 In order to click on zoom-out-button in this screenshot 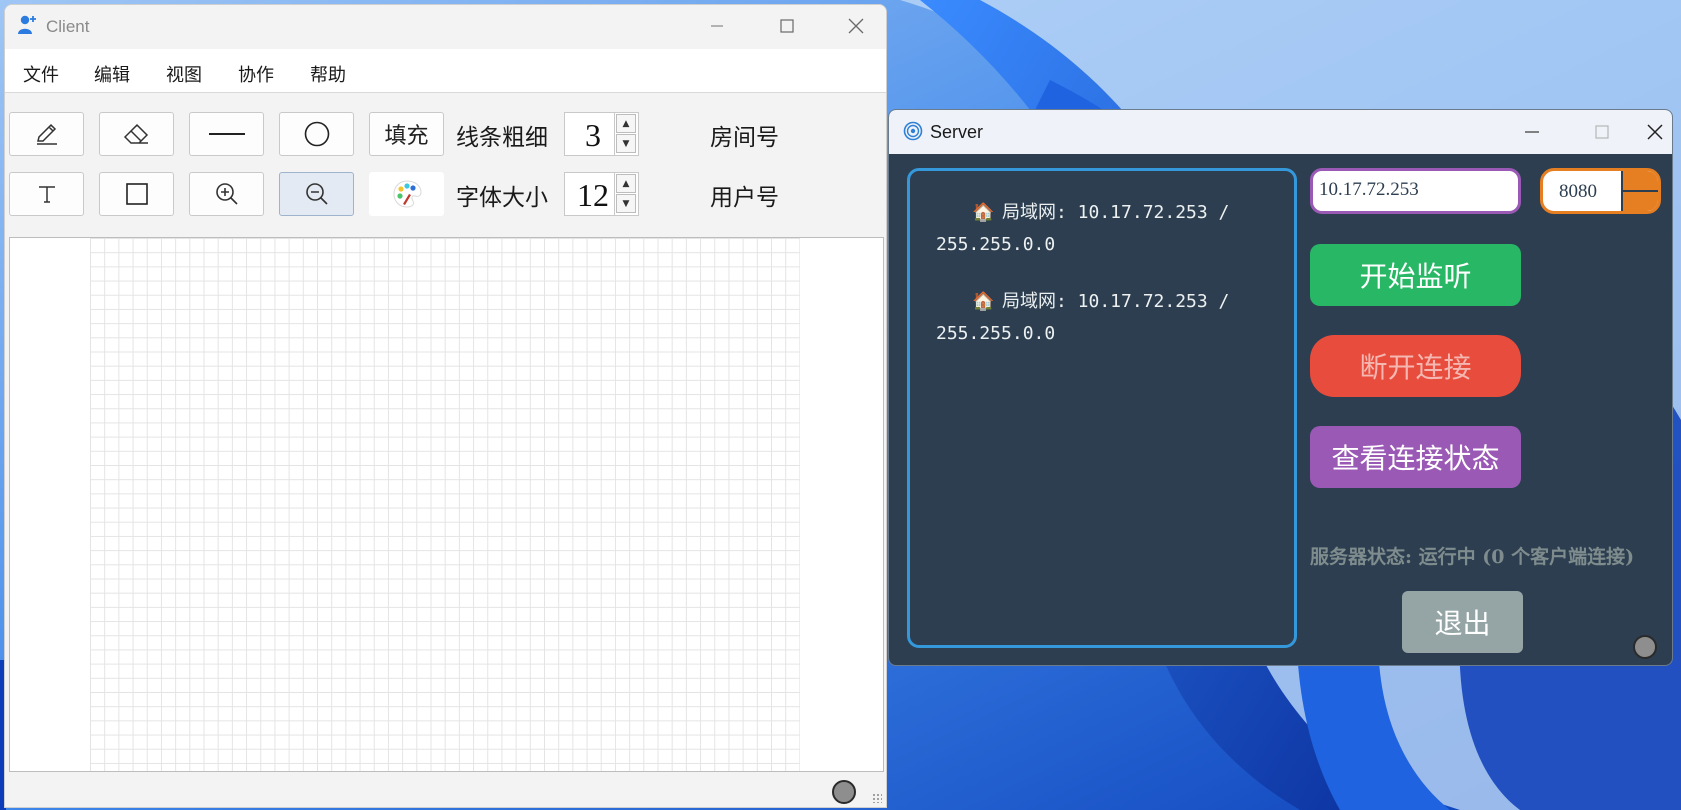, I will do `click(316, 194)`.